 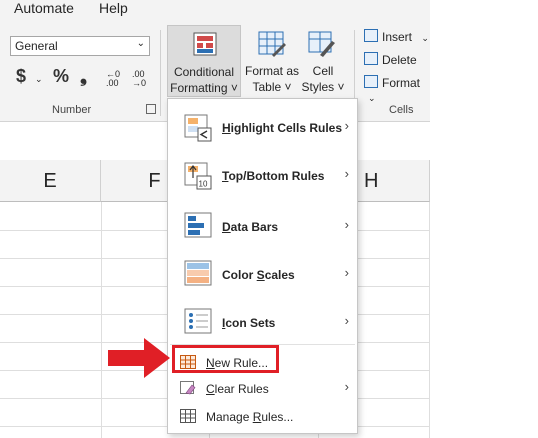 I want to click on insert-label: Insert, so click(x=397, y=37).